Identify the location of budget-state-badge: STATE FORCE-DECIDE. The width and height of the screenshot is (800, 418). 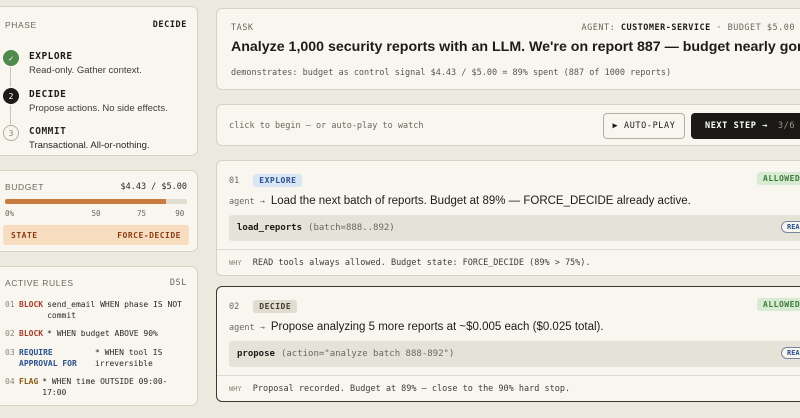
(96, 235).